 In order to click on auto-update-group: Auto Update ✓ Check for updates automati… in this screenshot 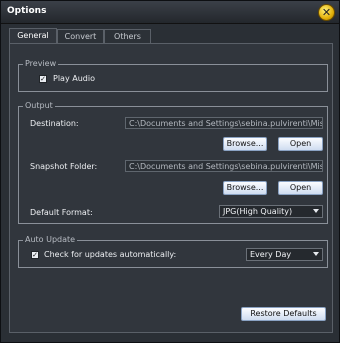, I will do `click(173, 251)`.